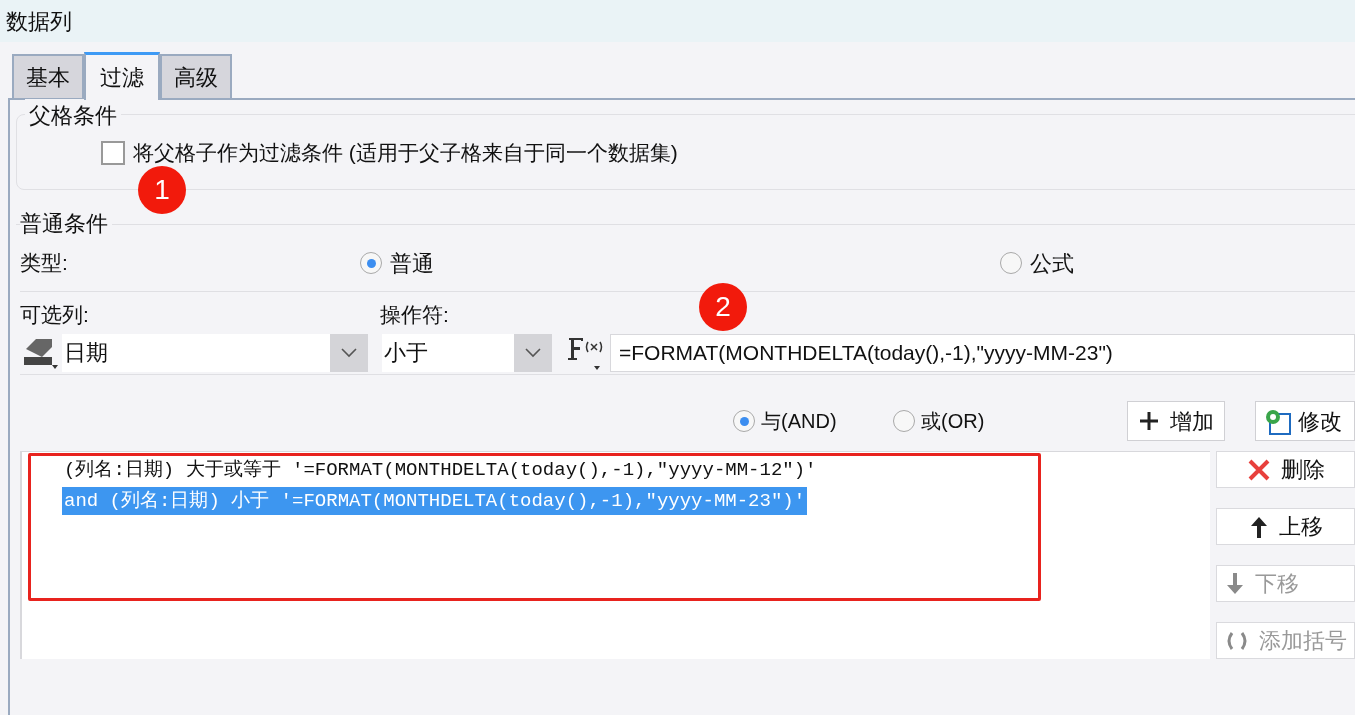 Image resolution: width=1355 pixels, height=715 pixels. I want to click on close-icon, so click(1258, 469).